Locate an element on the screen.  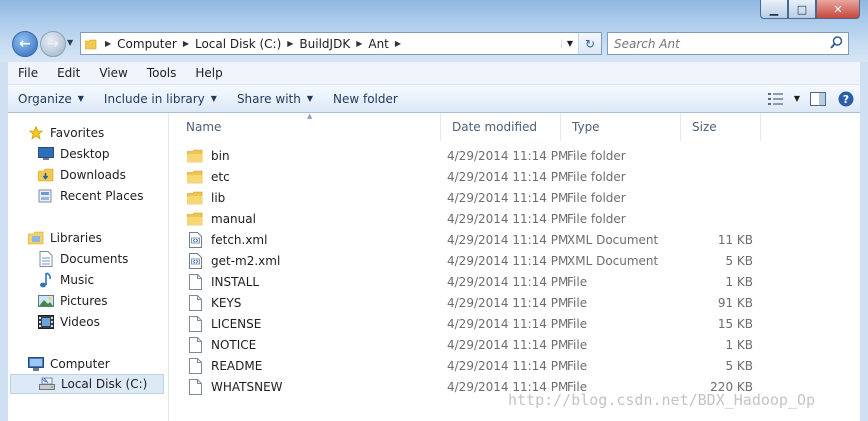
include-in-library-button: Include in library ▼ is located at coordinates (160, 99).